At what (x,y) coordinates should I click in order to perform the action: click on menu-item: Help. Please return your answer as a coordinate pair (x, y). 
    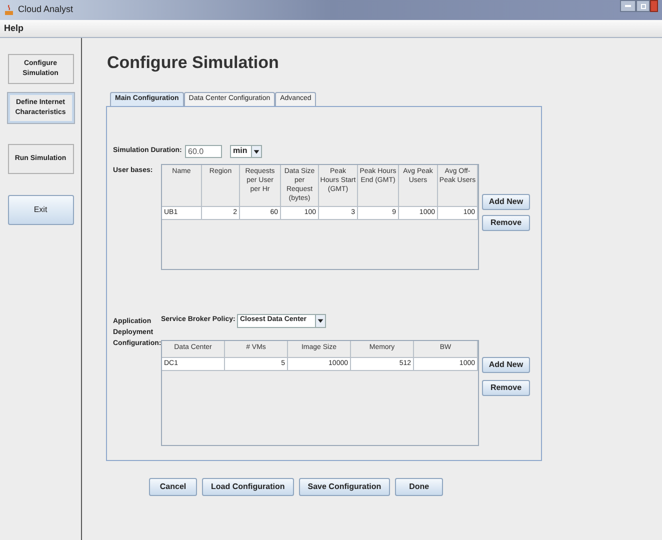
    Looking at the image, I should click on (14, 29).